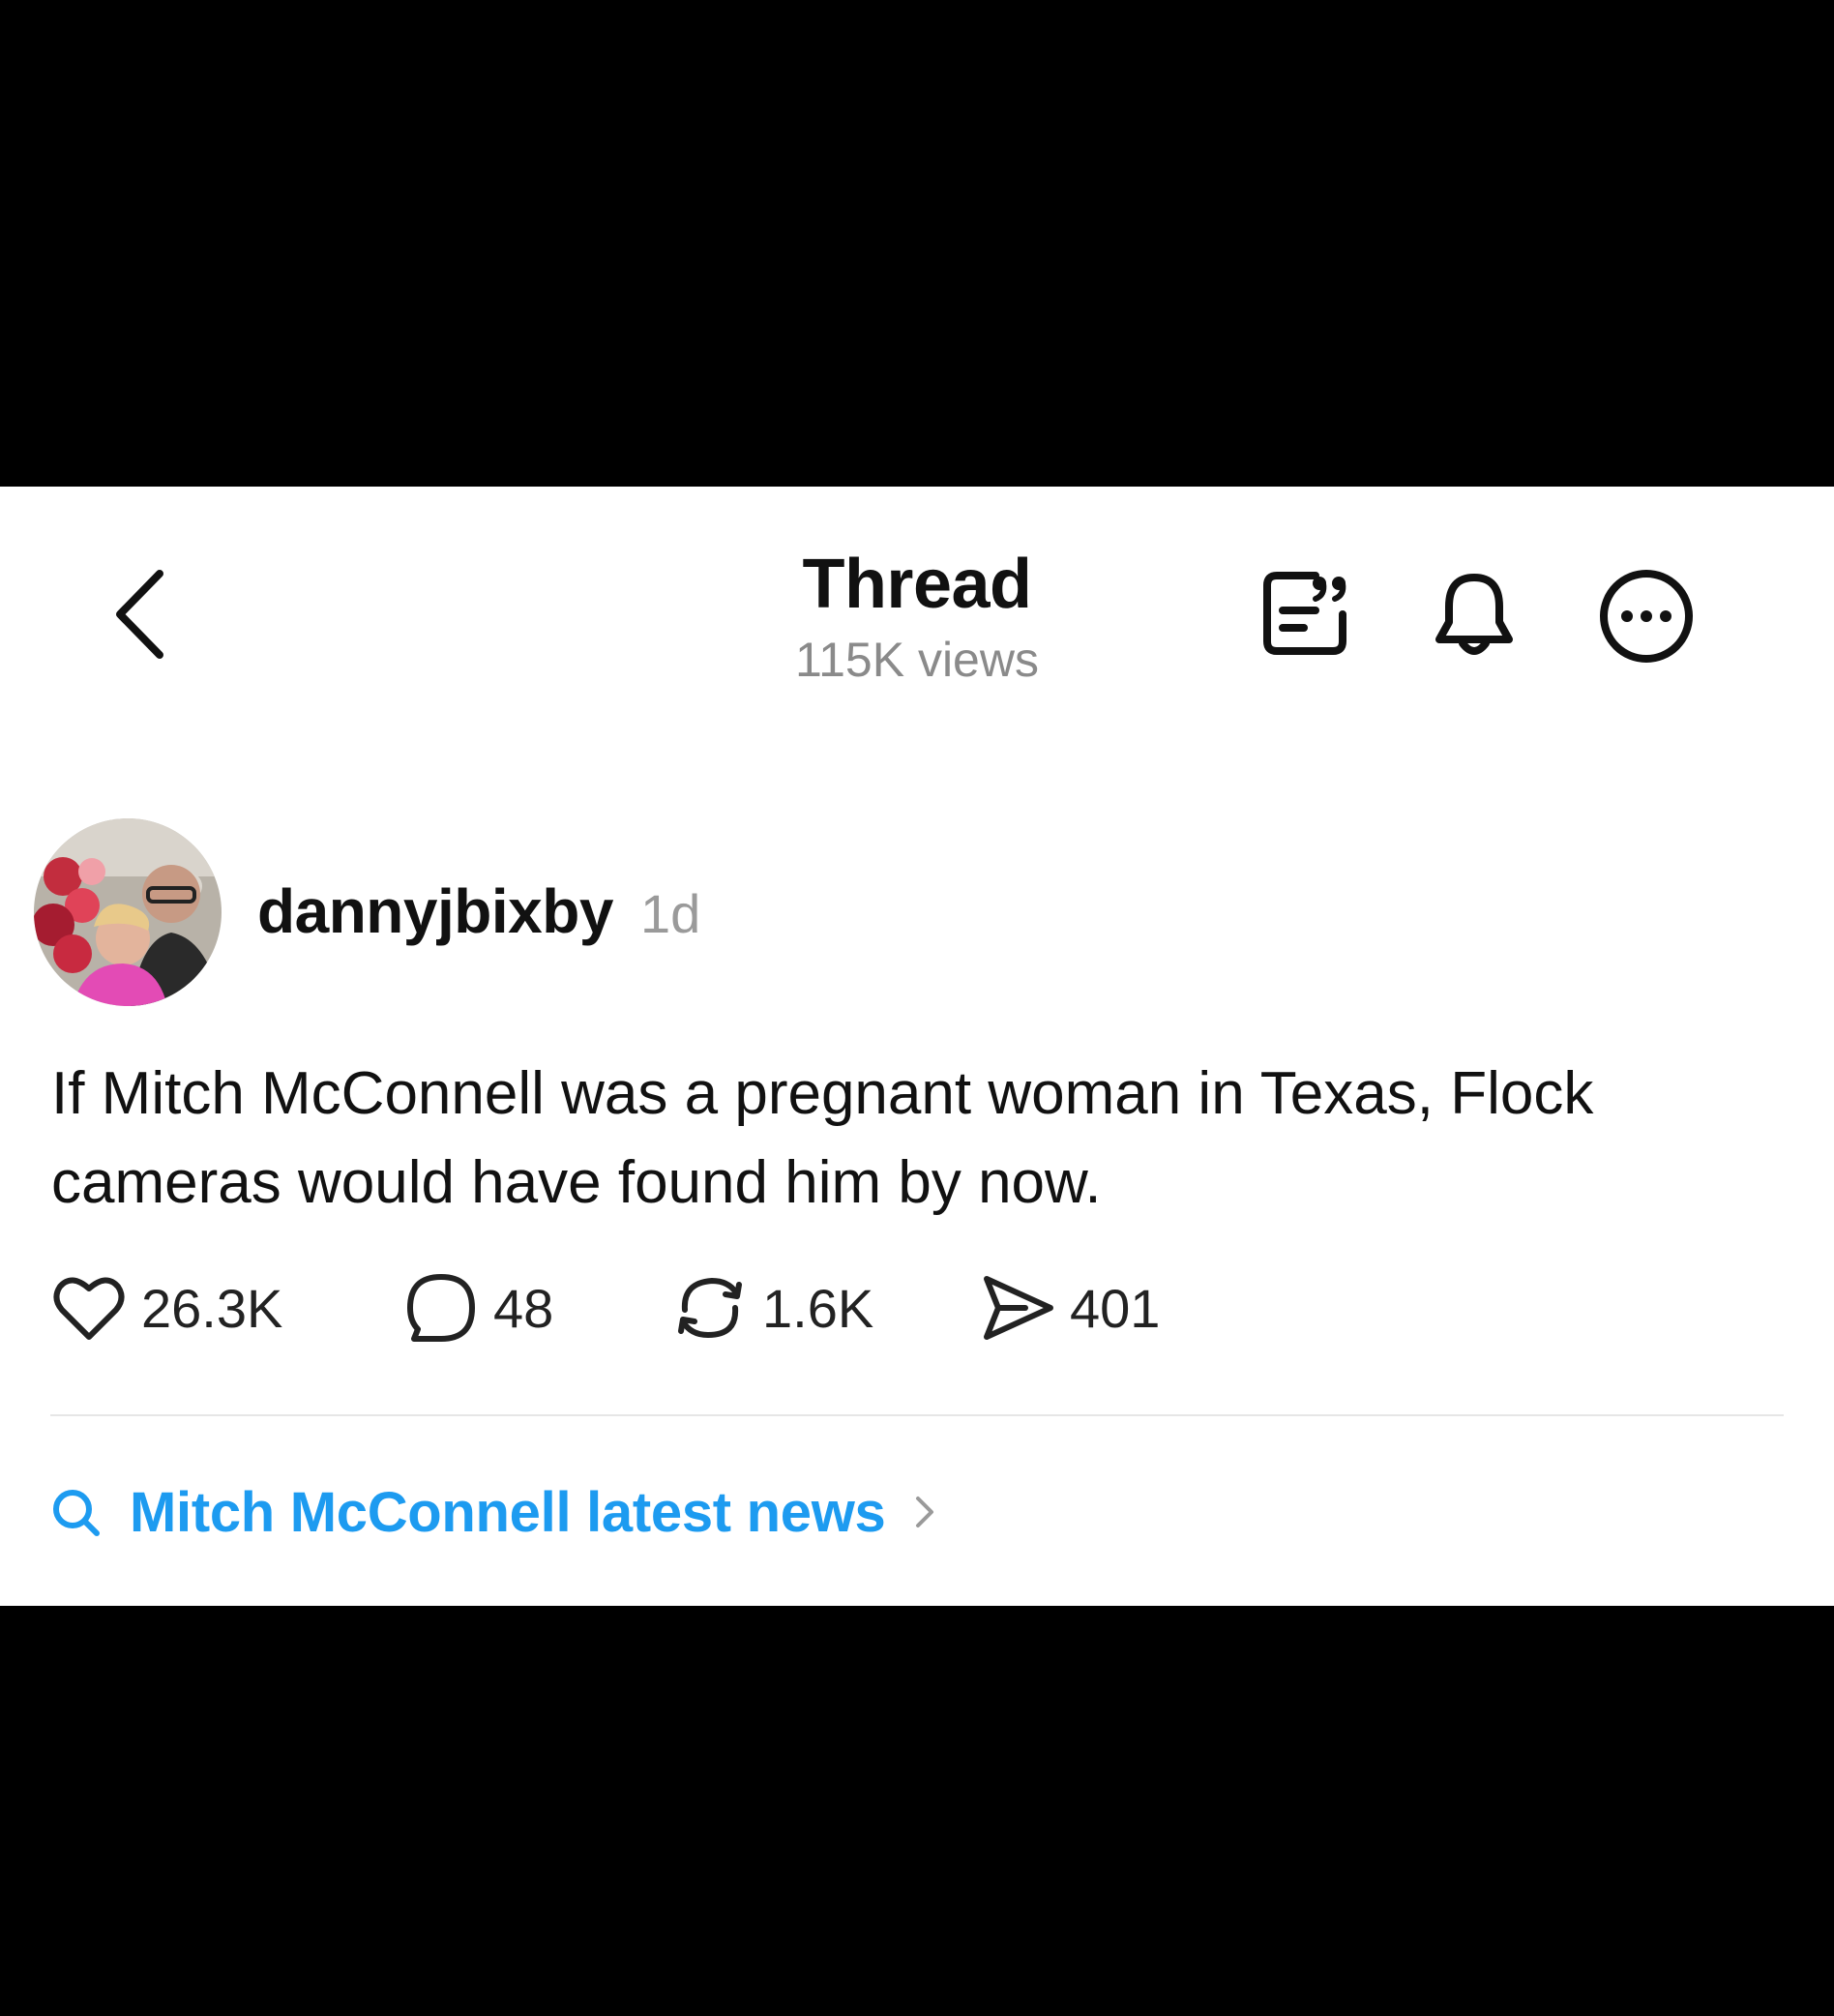 The image size is (1834, 2016). What do you see at coordinates (917, 660) in the screenshot?
I see `view-count: 115K views` at bounding box center [917, 660].